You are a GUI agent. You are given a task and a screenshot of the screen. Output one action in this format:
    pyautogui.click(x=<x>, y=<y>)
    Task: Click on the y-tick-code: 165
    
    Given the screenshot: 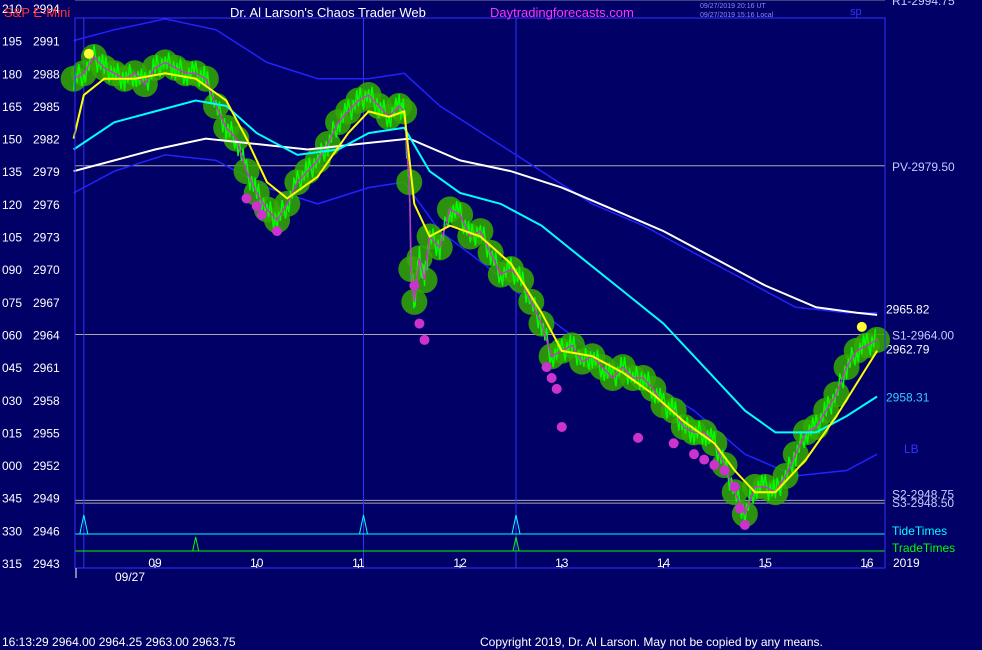 What is the action you would take?
    pyautogui.click(x=12, y=107)
    